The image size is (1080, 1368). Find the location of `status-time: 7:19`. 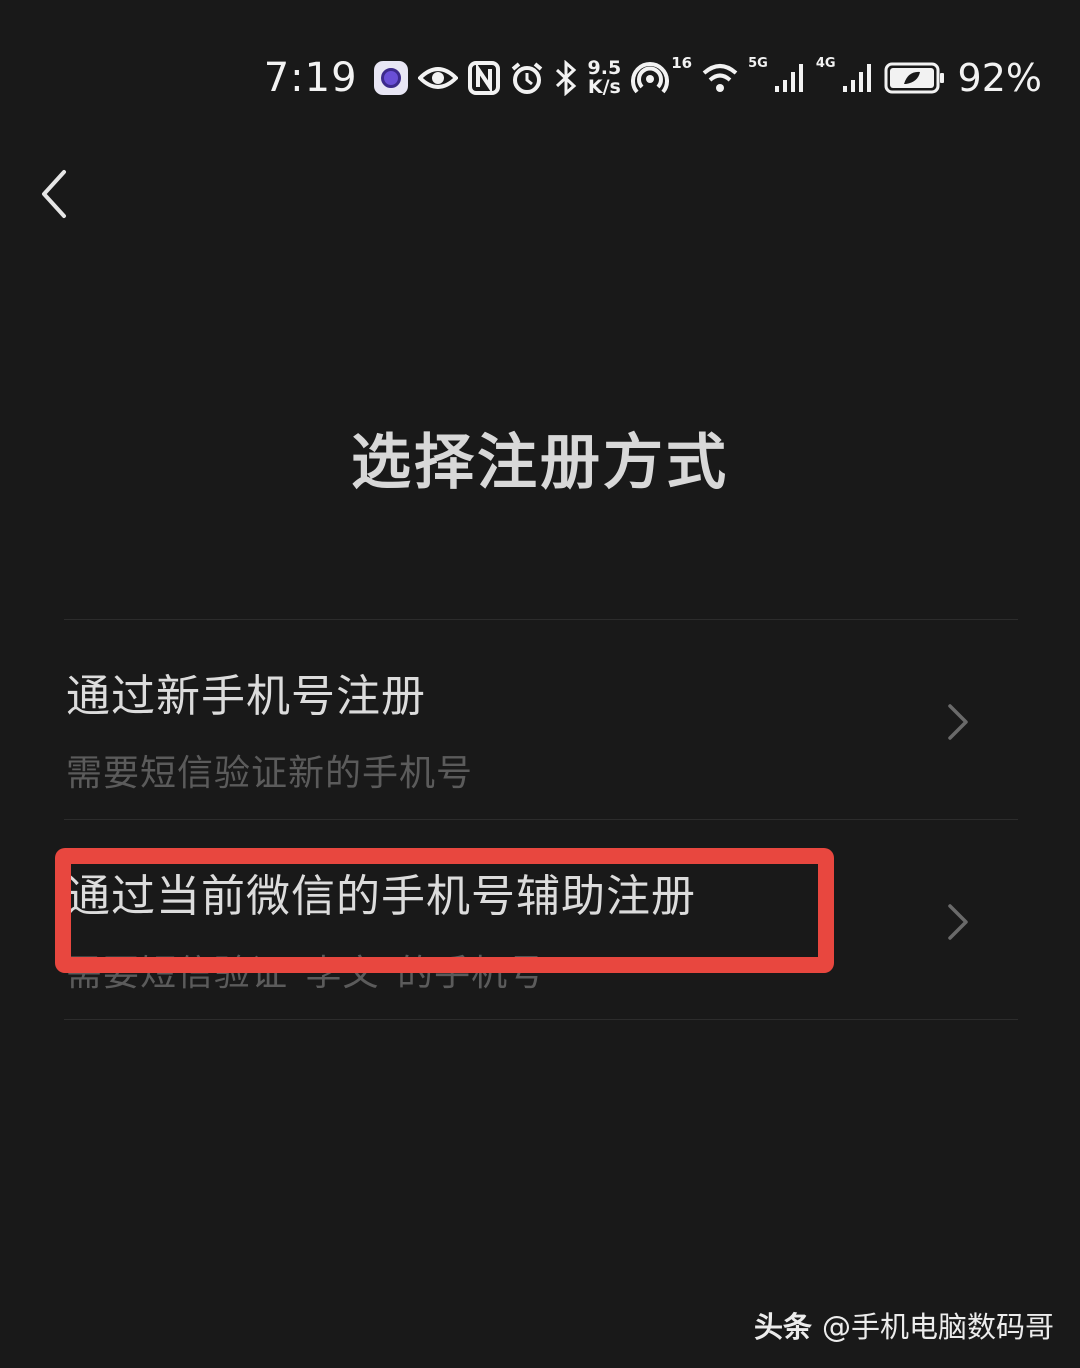

status-time: 7:19 is located at coordinates (310, 78).